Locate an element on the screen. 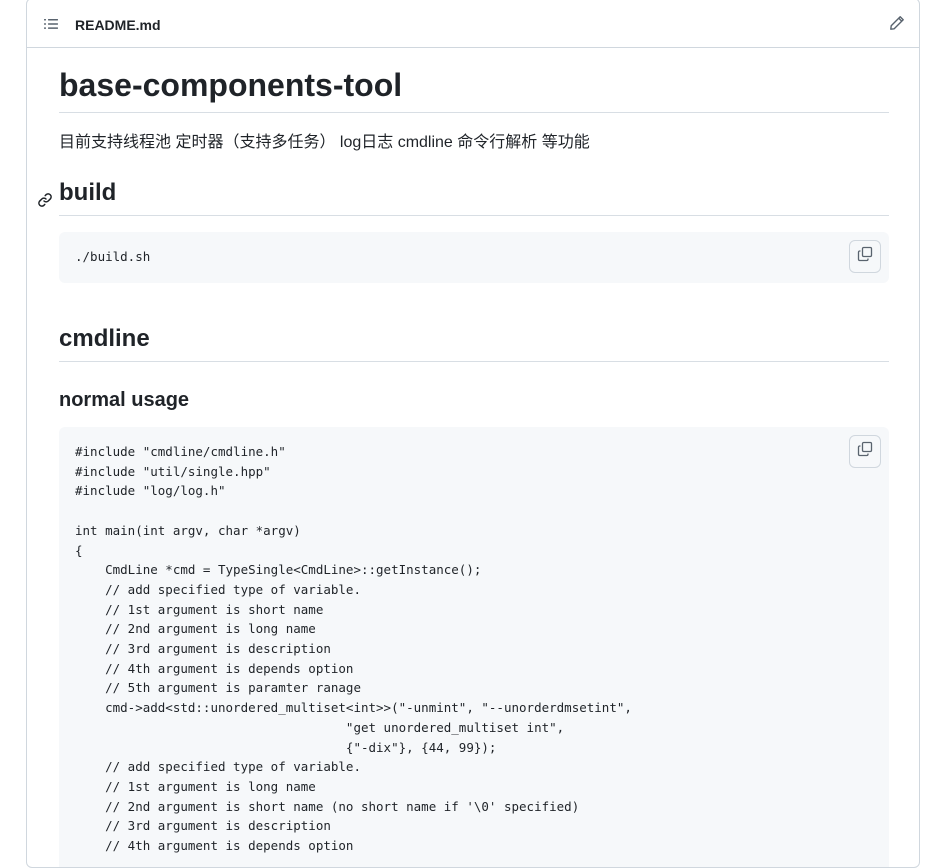 The image size is (930, 868). build-heading: build is located at coordinates (463, 197).